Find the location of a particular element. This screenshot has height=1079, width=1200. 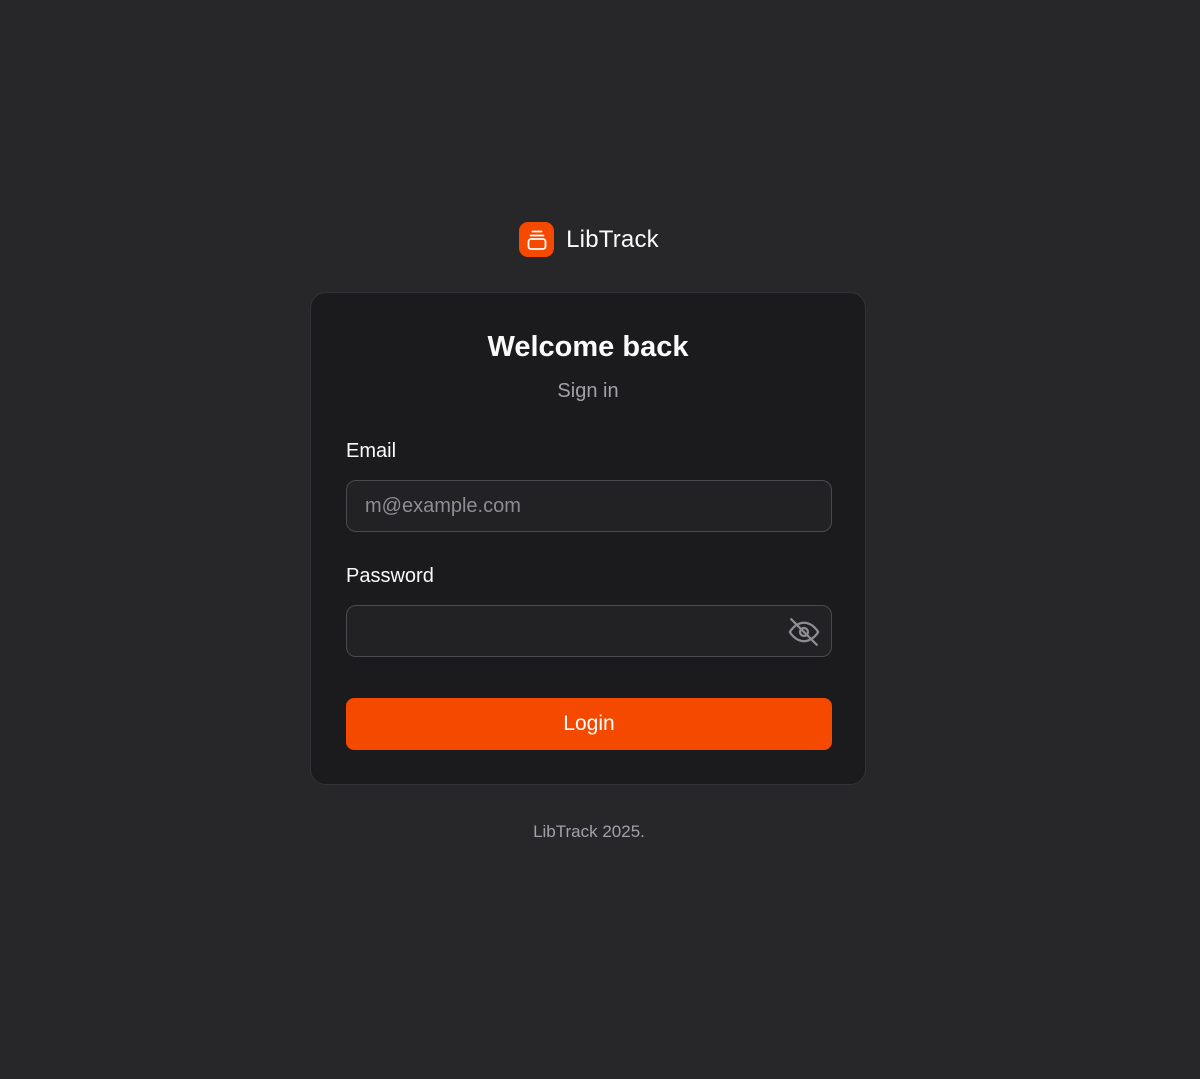

email-label: Email is located at coordinates (371, 451).